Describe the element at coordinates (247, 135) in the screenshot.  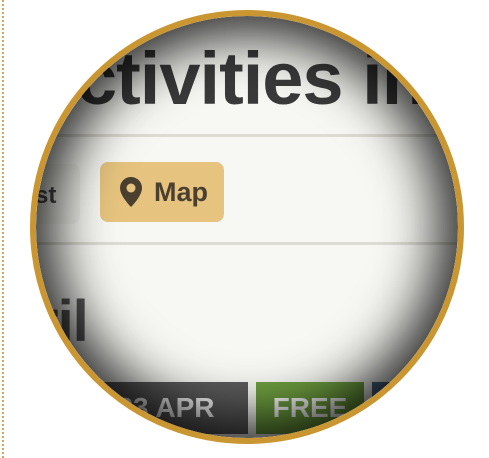
I see `top-divider` at that location.